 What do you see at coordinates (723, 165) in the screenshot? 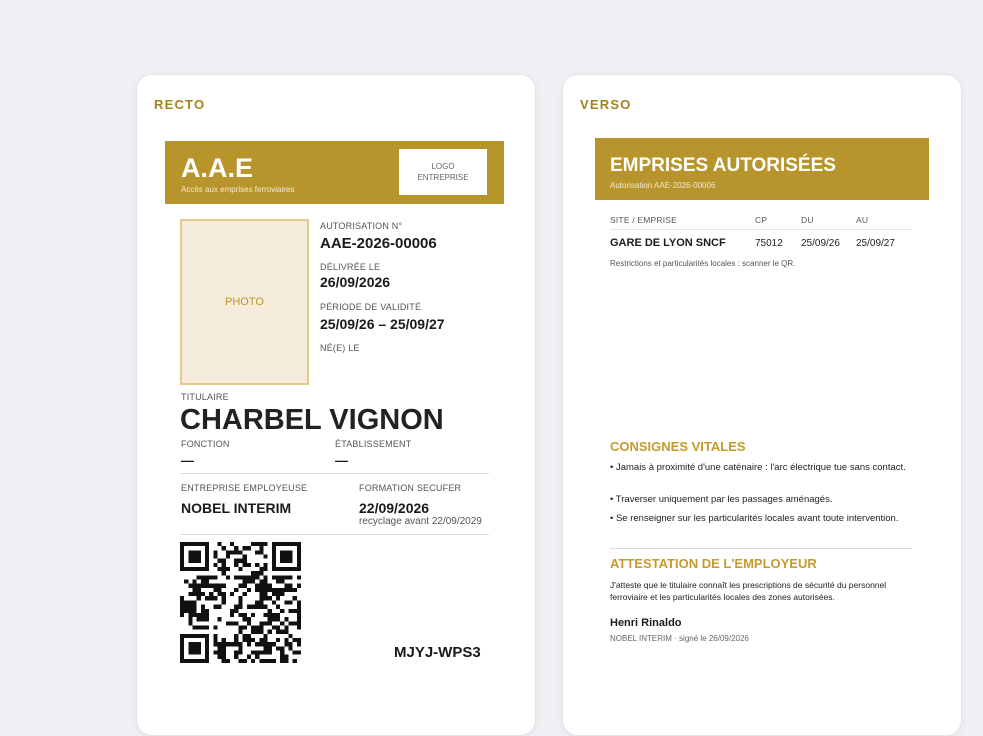
I see `authorized-sites-title: EMPRISES AUTORISÉES` at bounding box center [723, 165].